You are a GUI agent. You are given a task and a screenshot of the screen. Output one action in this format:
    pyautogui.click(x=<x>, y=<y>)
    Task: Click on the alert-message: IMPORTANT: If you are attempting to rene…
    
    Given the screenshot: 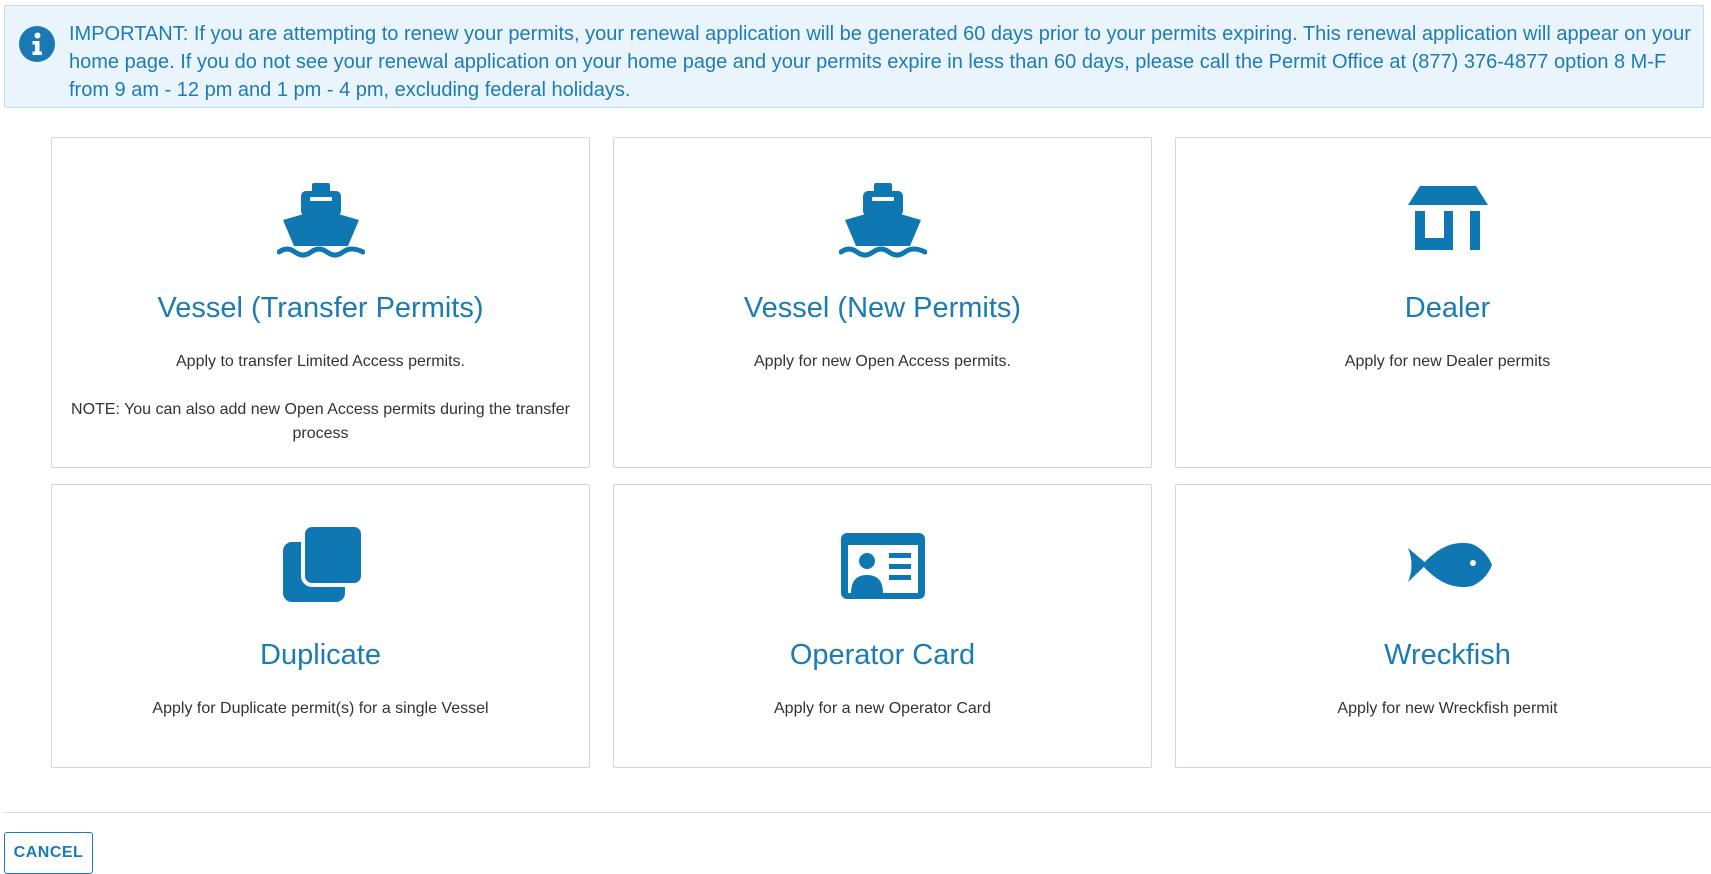 What is the action you would take?
    pyautogui.click(x=880, y=62)
    